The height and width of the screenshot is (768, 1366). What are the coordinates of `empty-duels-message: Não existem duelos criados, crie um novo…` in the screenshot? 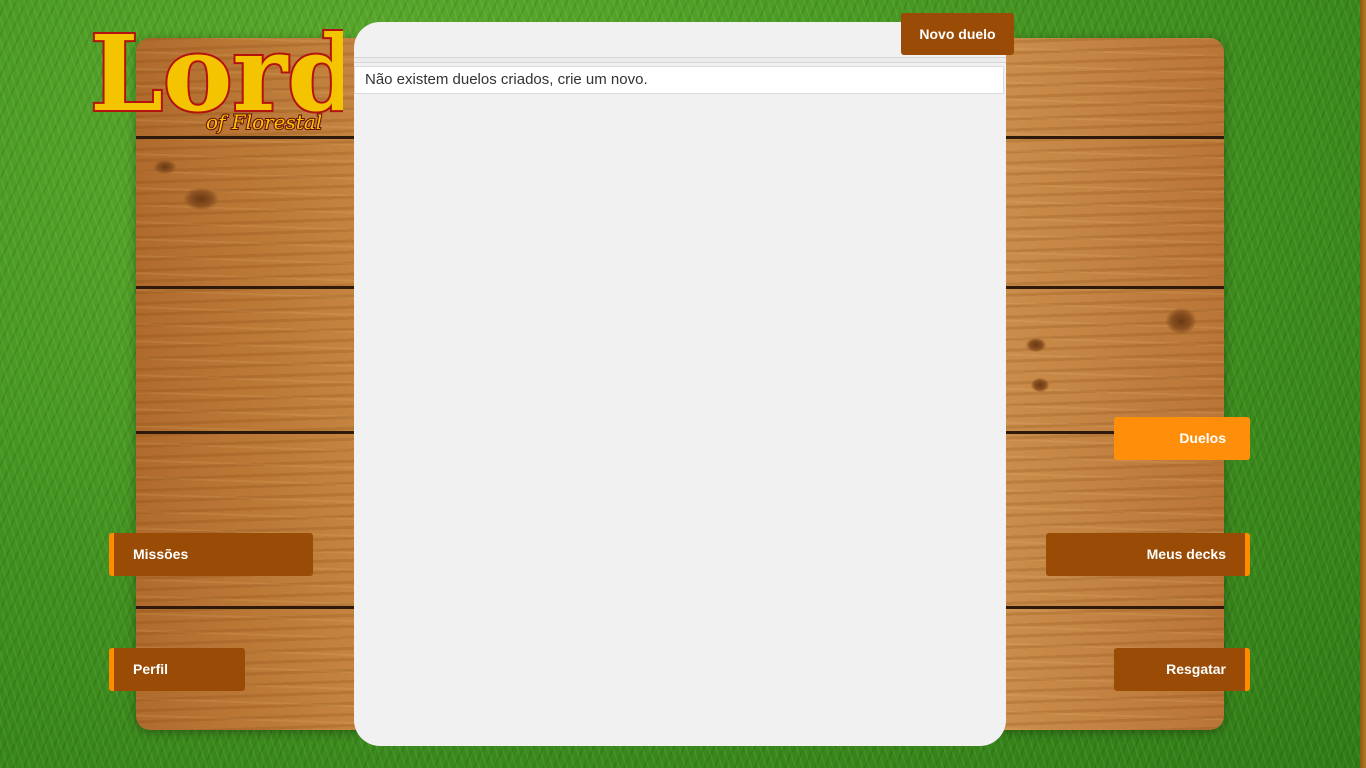 It's located at (679, 80).